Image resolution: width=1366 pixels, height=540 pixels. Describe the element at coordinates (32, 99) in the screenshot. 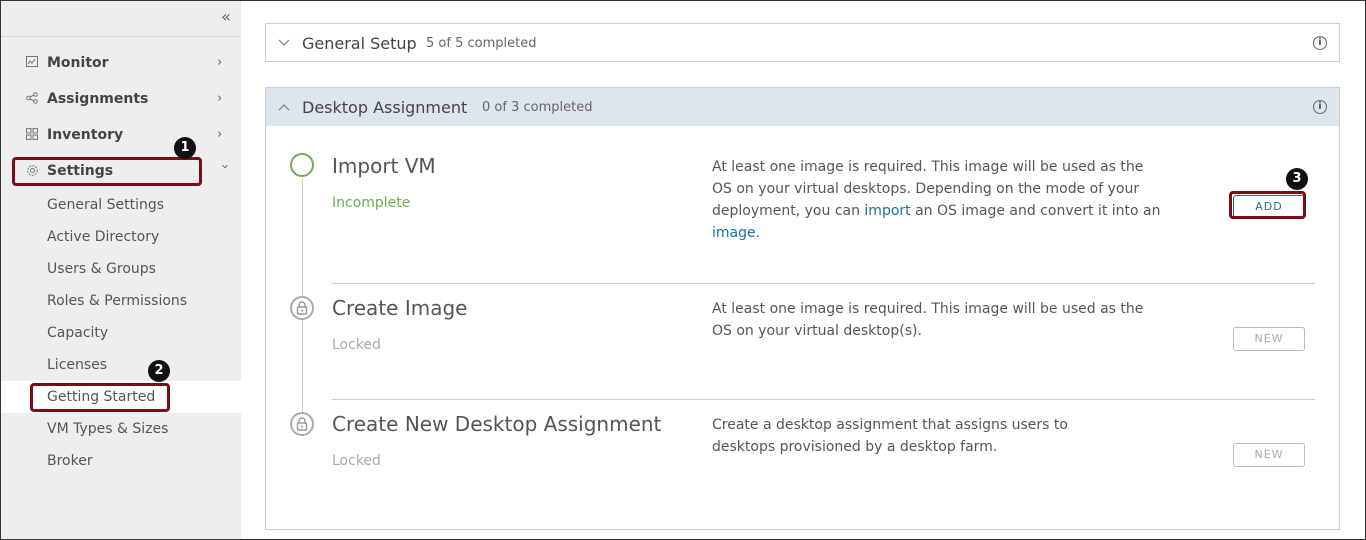

I see `share-icon` at that location.